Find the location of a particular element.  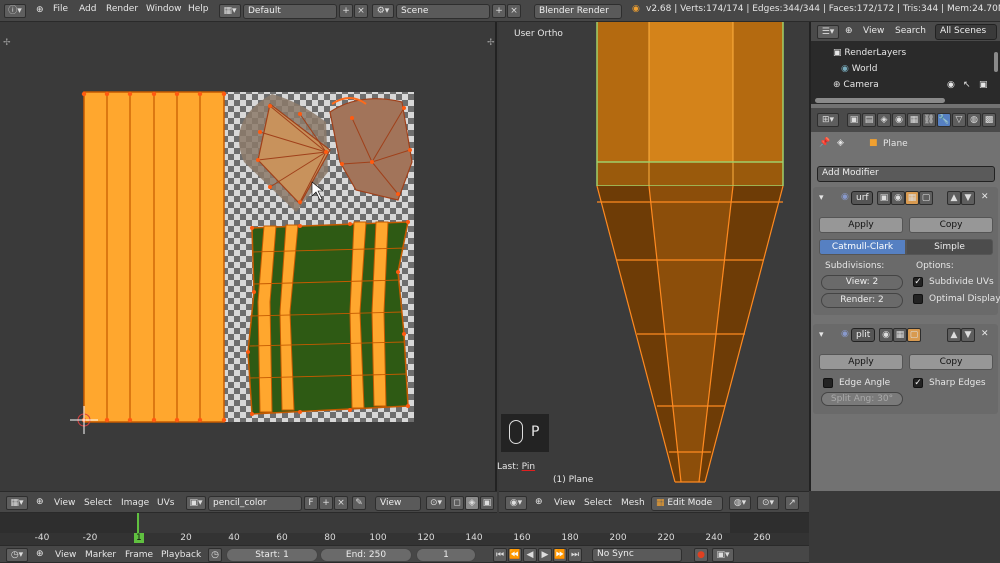

pivot-icon: ⊙▾ is located at coordinates (436, 503).